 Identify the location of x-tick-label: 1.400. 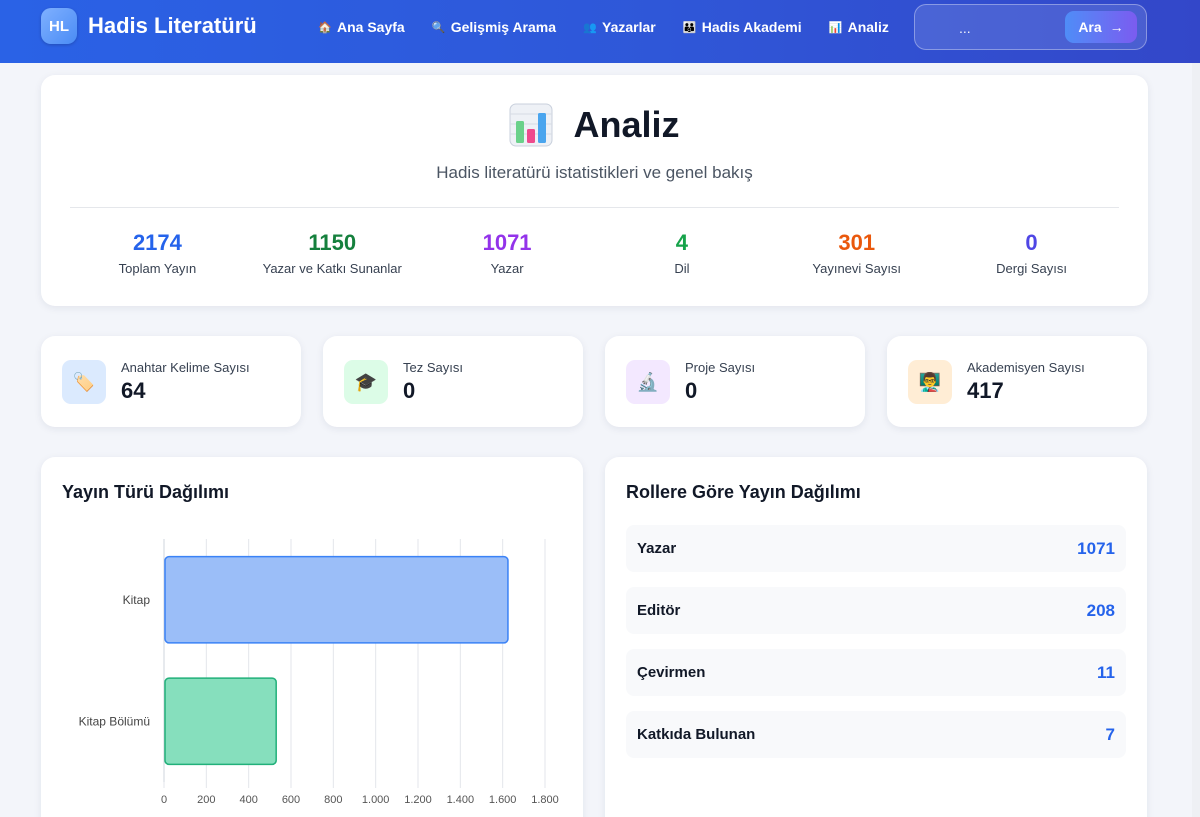
(461, 800).